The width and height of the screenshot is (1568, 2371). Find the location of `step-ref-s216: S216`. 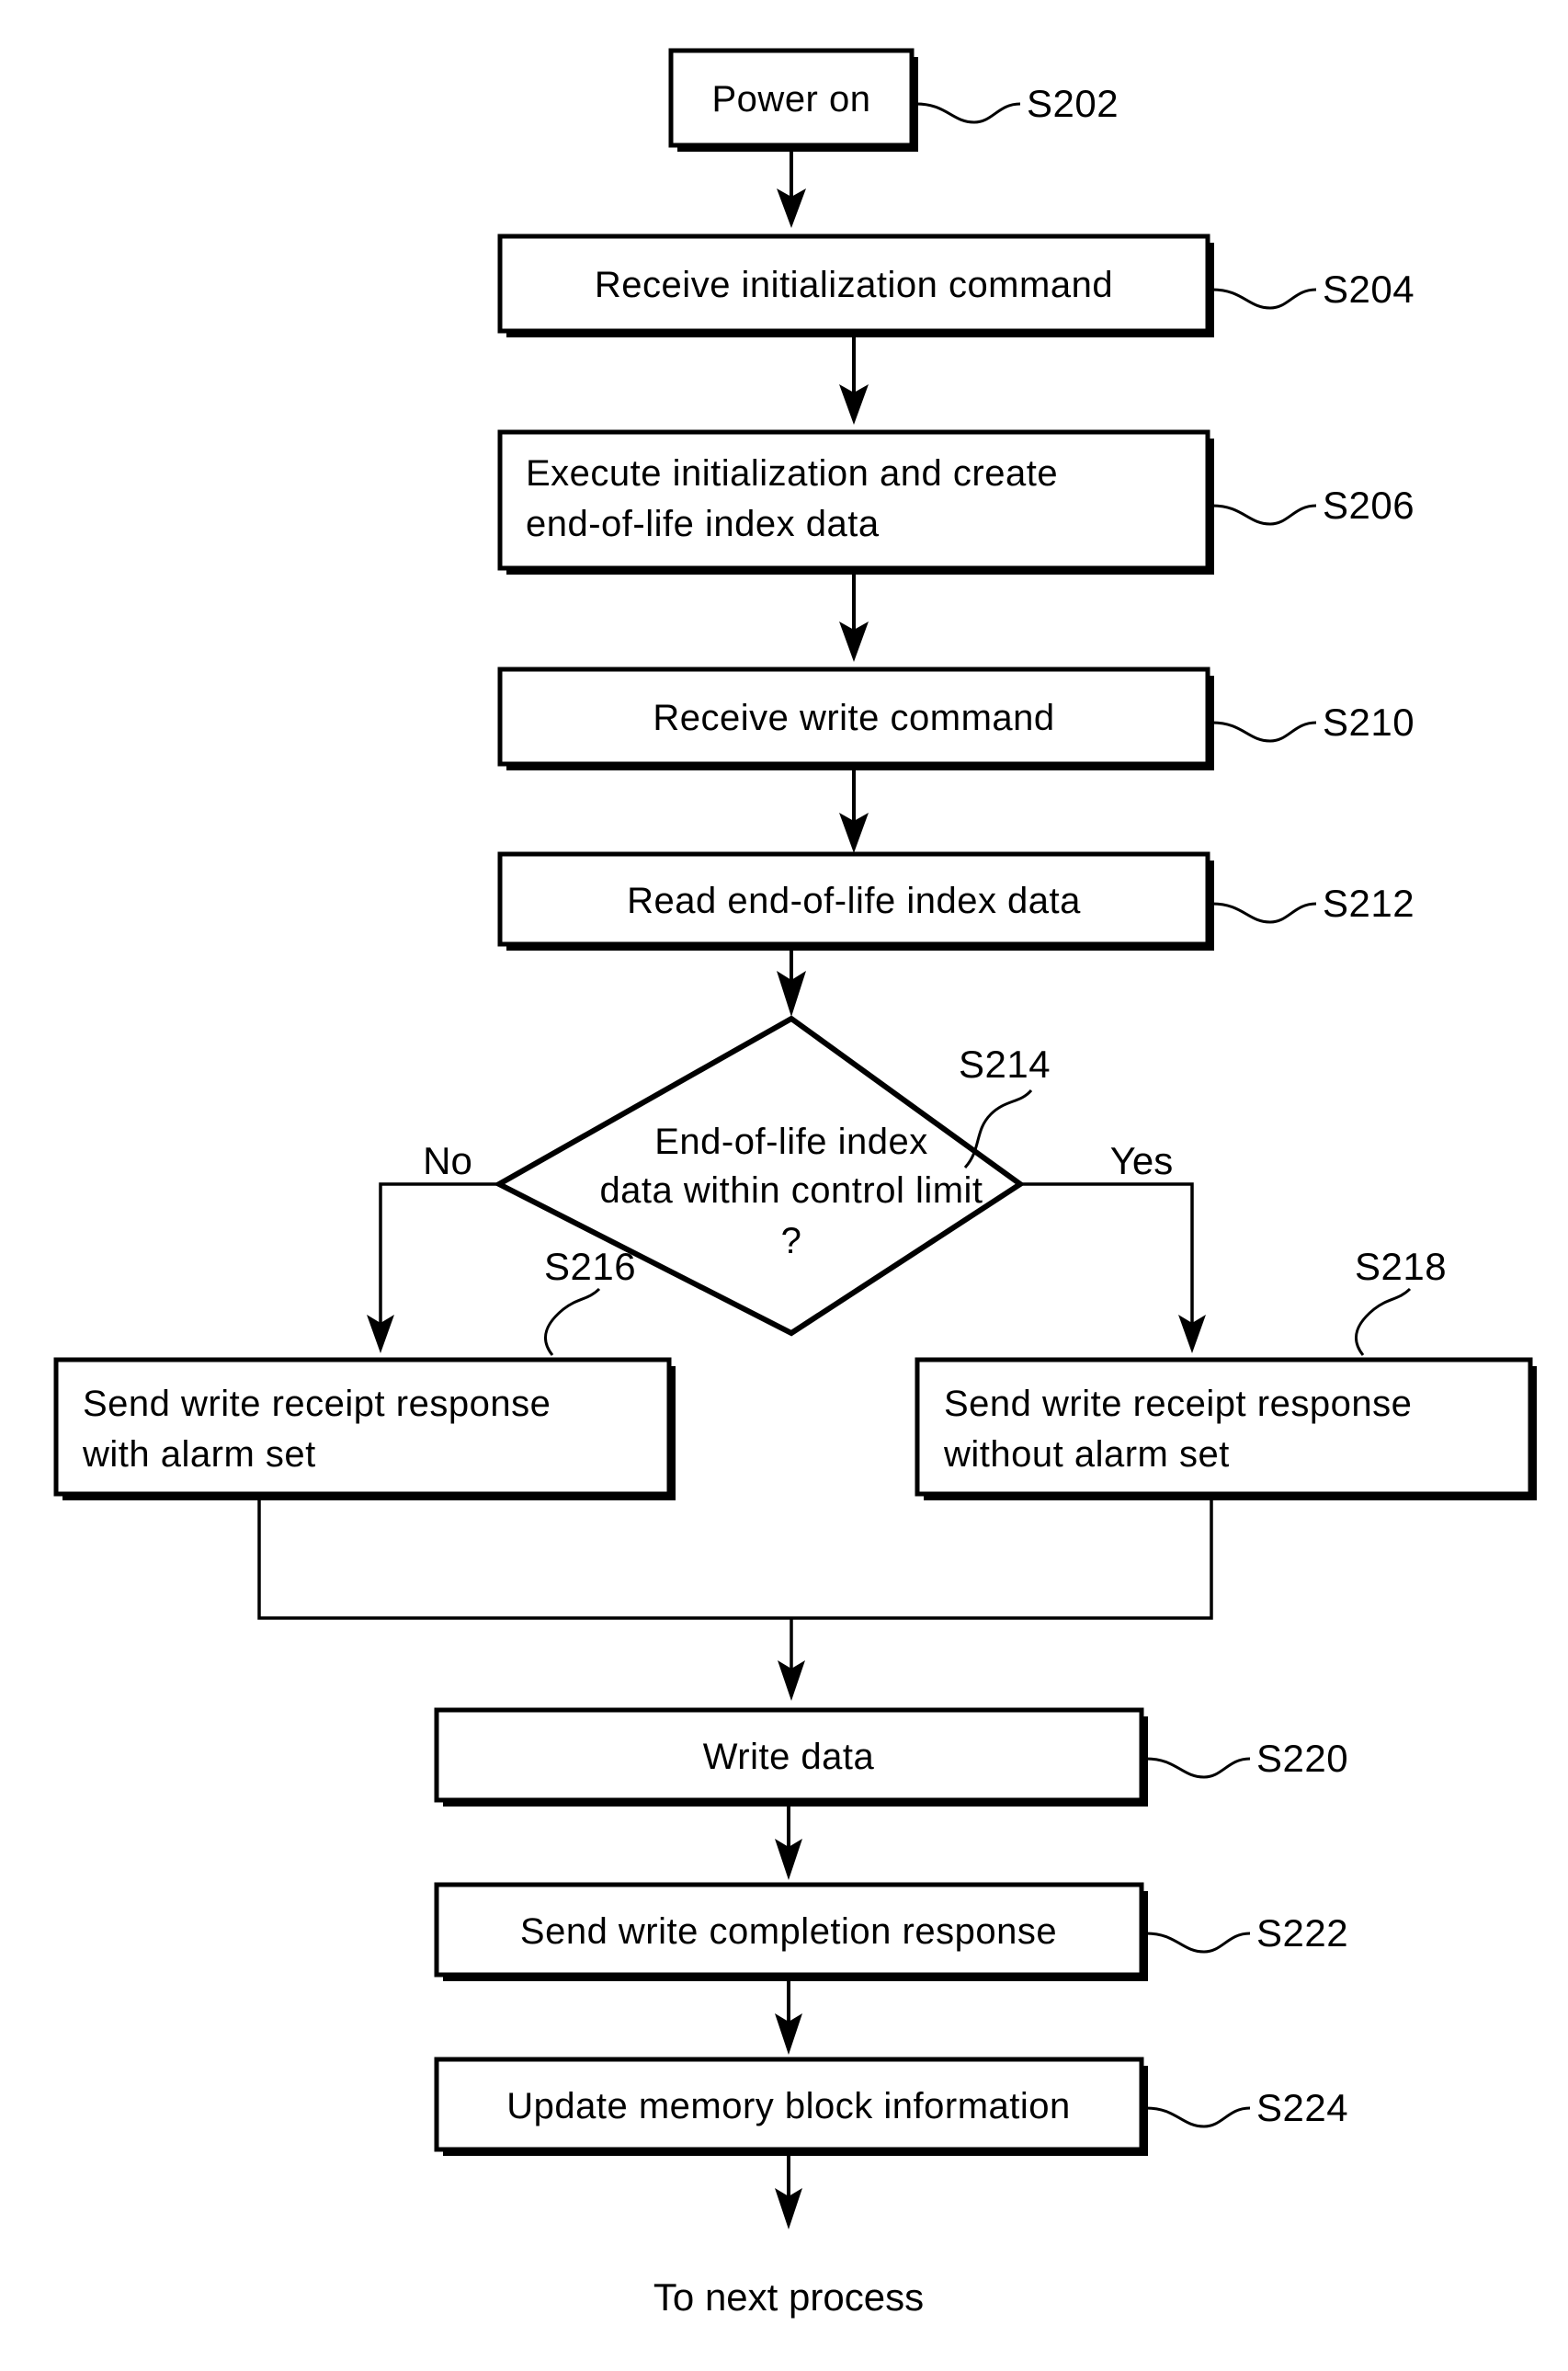

step-ref-s216: S216 is located at coordinates (590, 1266).